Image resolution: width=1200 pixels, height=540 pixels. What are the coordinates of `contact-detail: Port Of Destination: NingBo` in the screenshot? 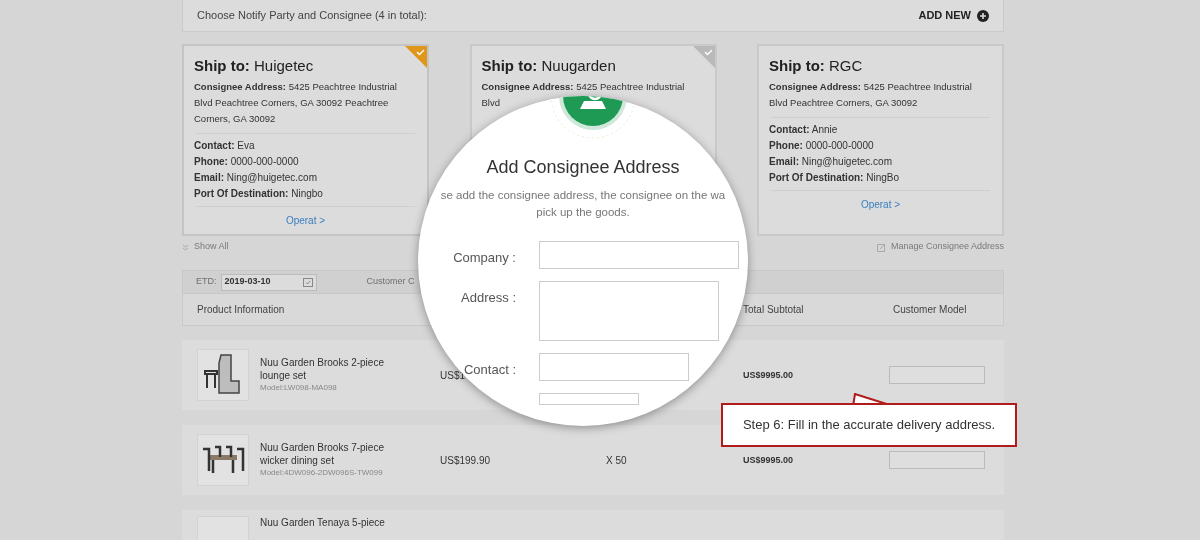 It's located at (835, 178).